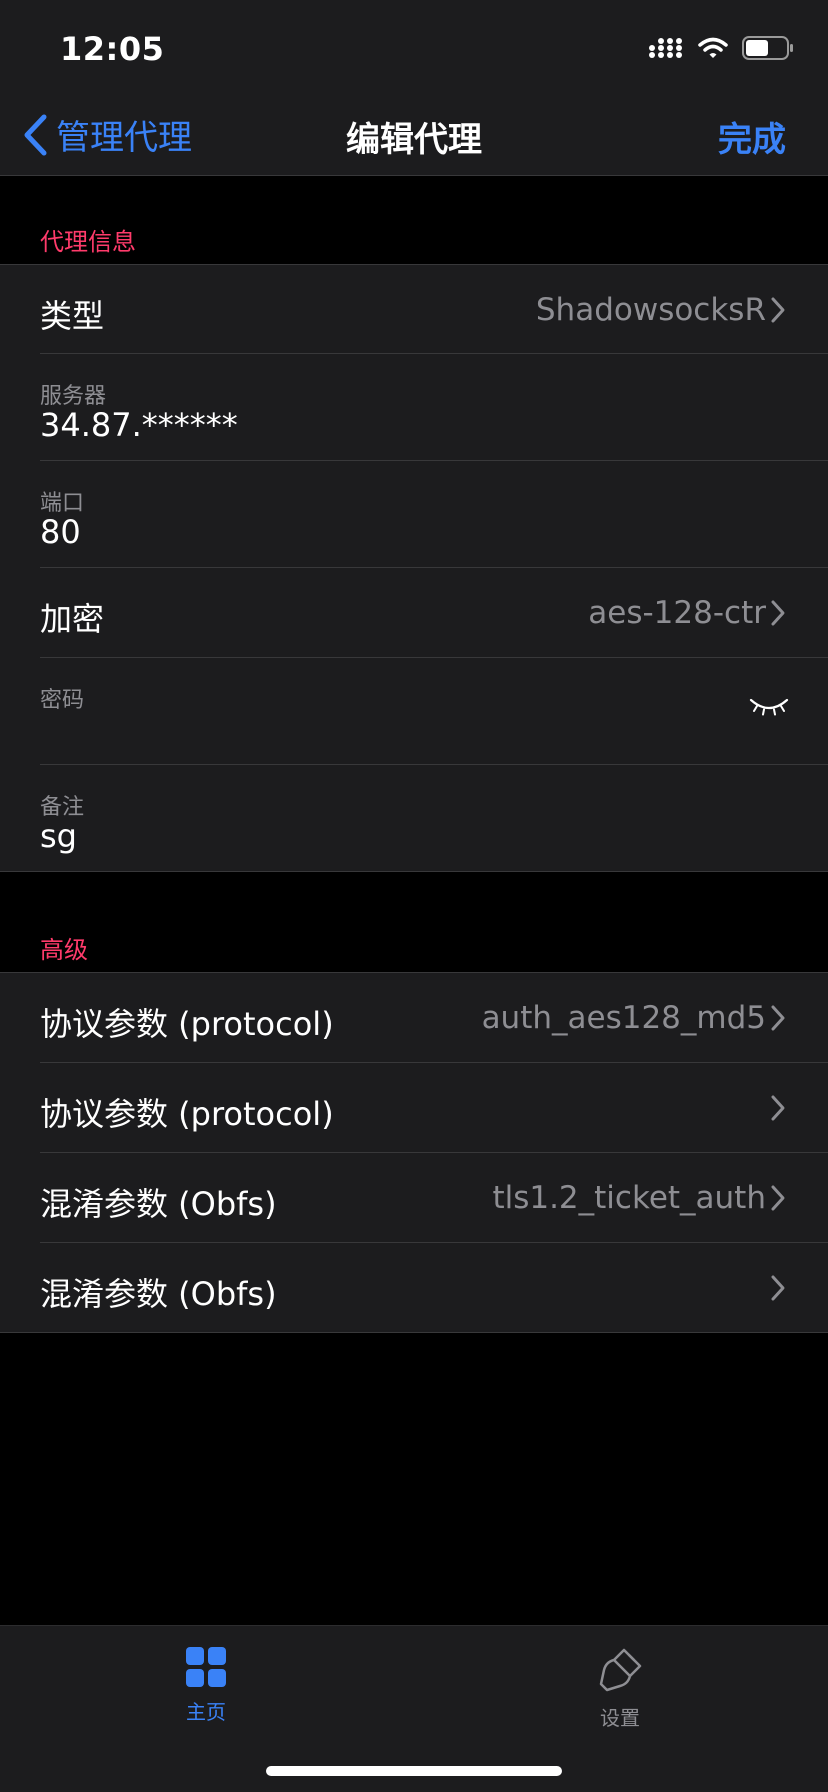 This screenshot has height=1792, width=828. I want to click on port-value: 80, so click(60, 532).